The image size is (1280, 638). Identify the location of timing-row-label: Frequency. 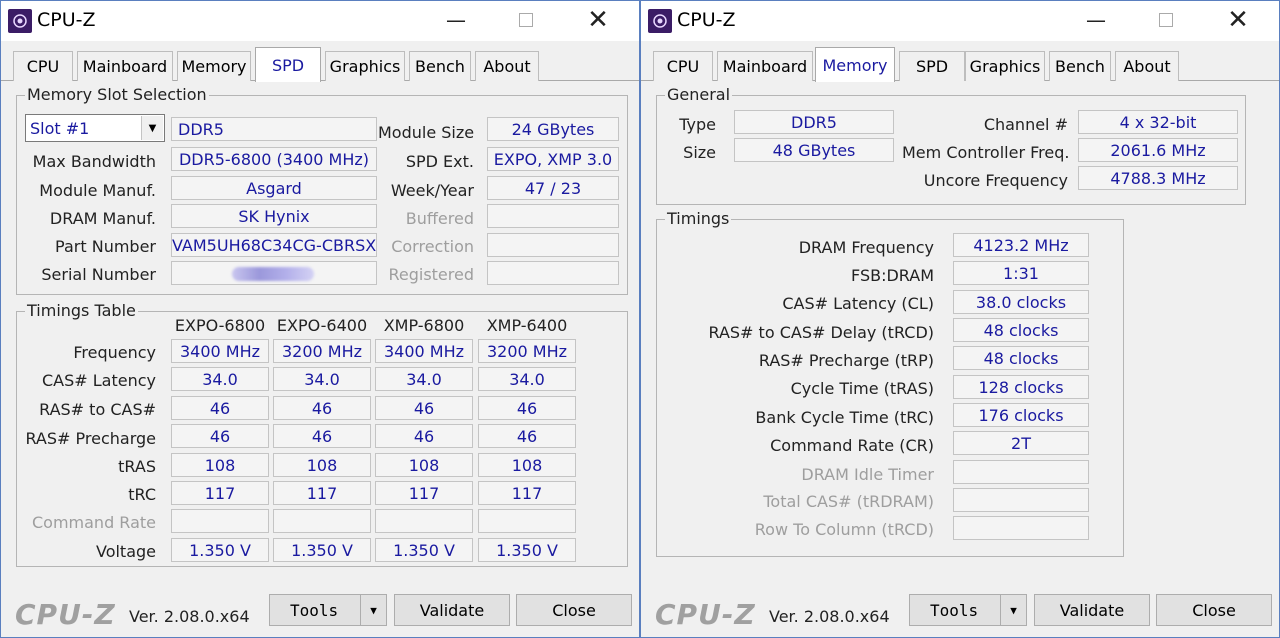
(114, 352).